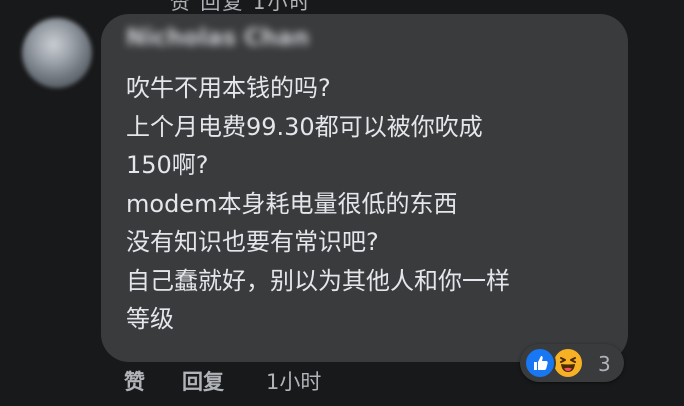  I want to click on comment-line: 150啊?, so click(167, 165).